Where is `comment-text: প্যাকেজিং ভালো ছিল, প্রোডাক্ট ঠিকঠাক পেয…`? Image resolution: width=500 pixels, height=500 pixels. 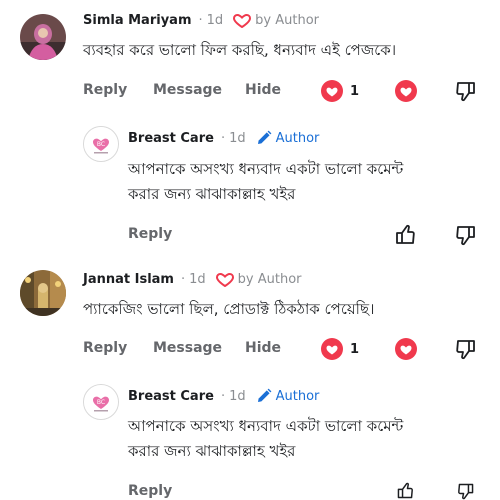
comment-text: প্যাকেজিং ভালো ছিল, প্রোডাক্ট ঠিকঠাক পেয… is located at coordinates (229, 309).